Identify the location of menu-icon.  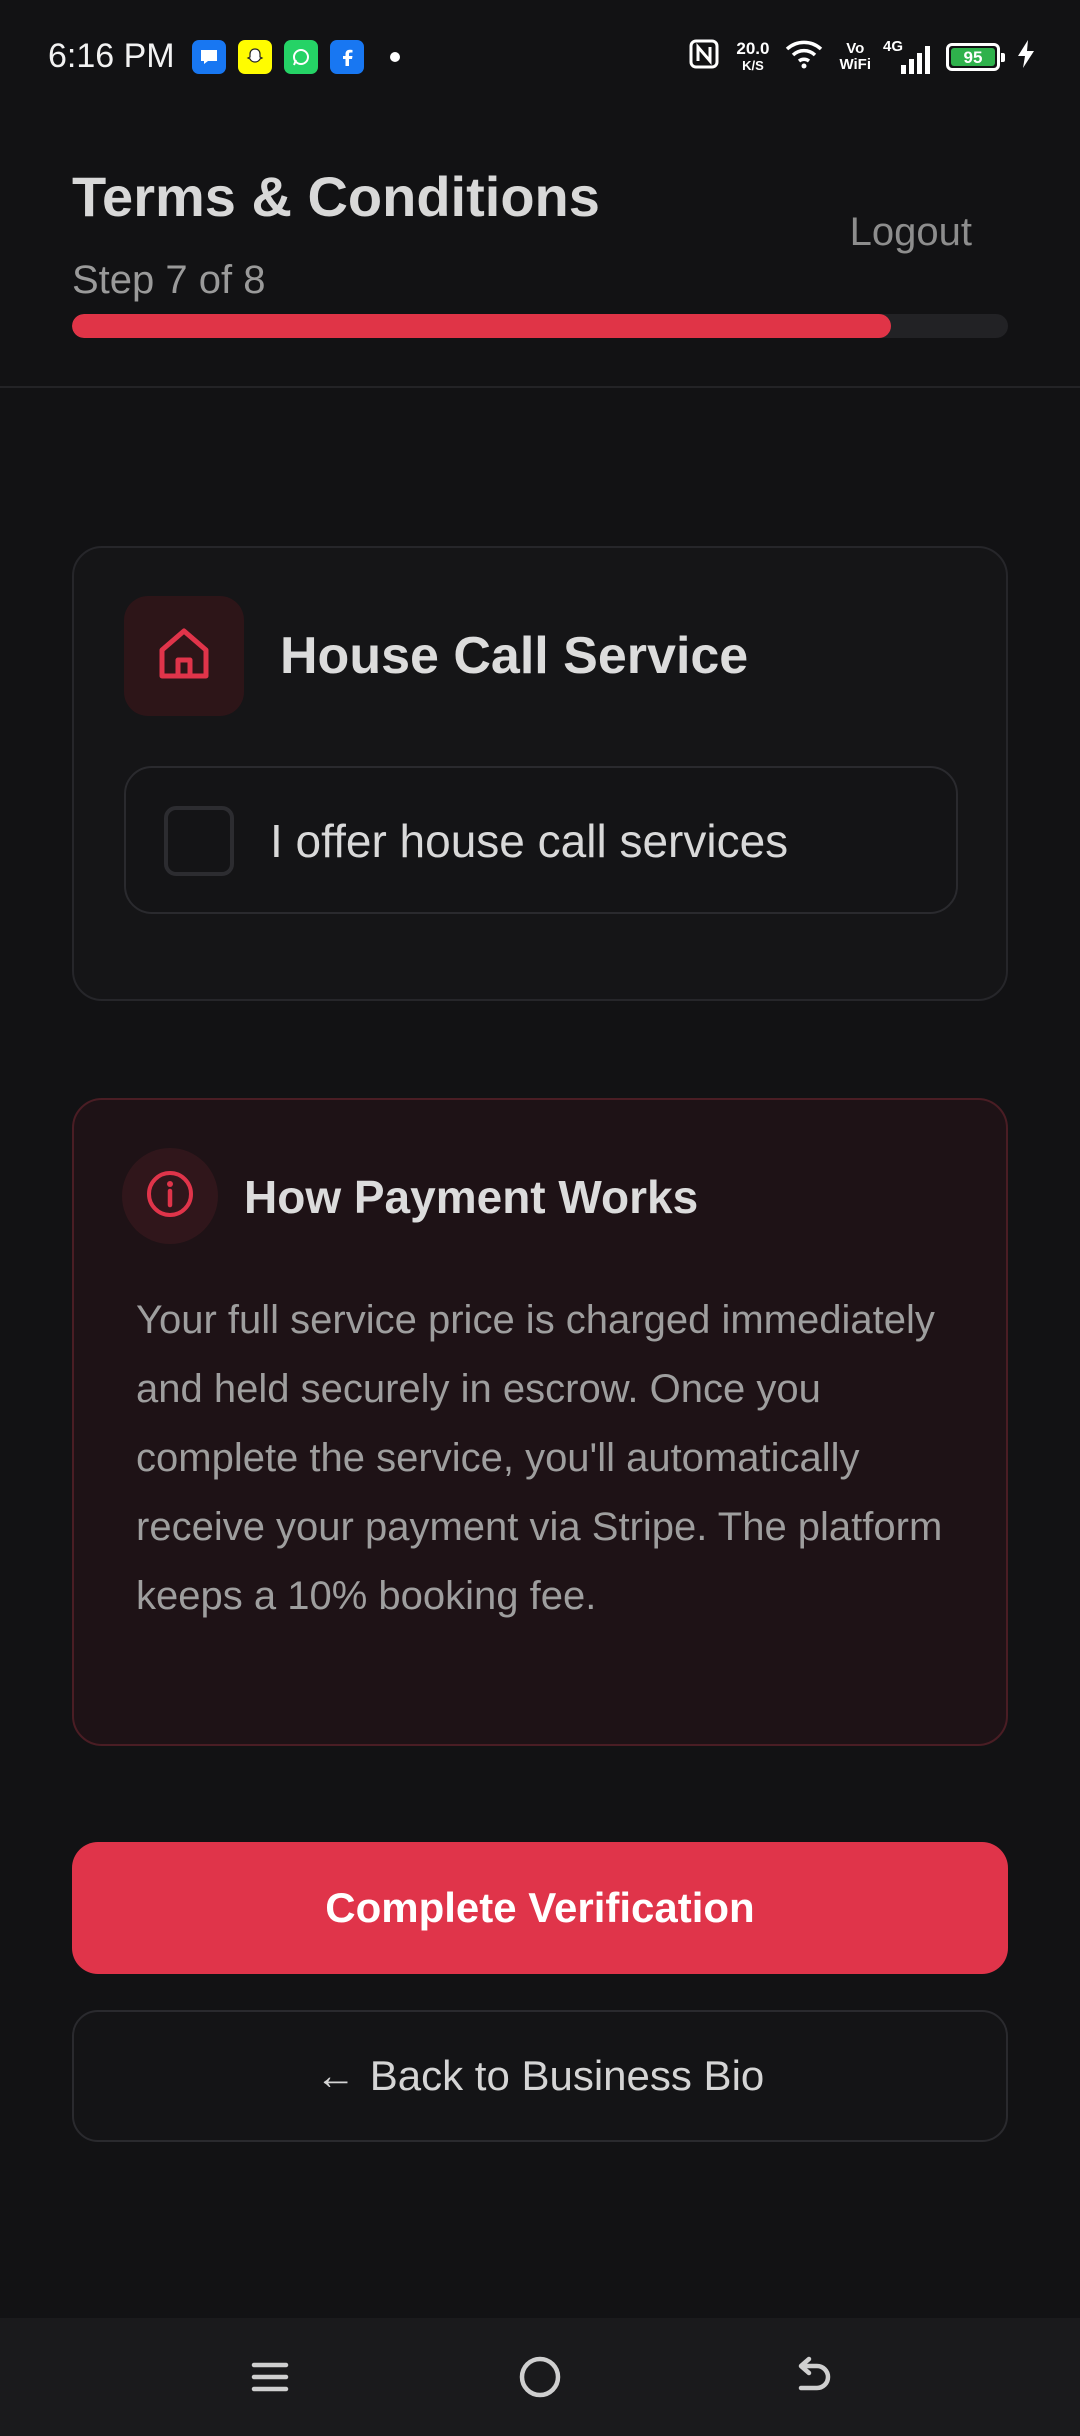
(270, 2377).